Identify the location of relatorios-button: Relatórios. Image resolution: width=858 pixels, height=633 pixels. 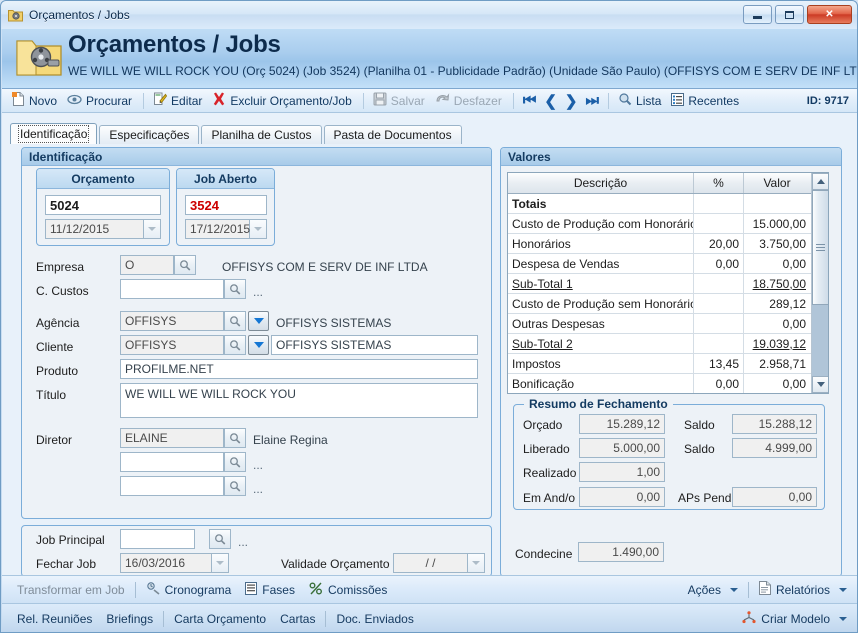
(803, 590).